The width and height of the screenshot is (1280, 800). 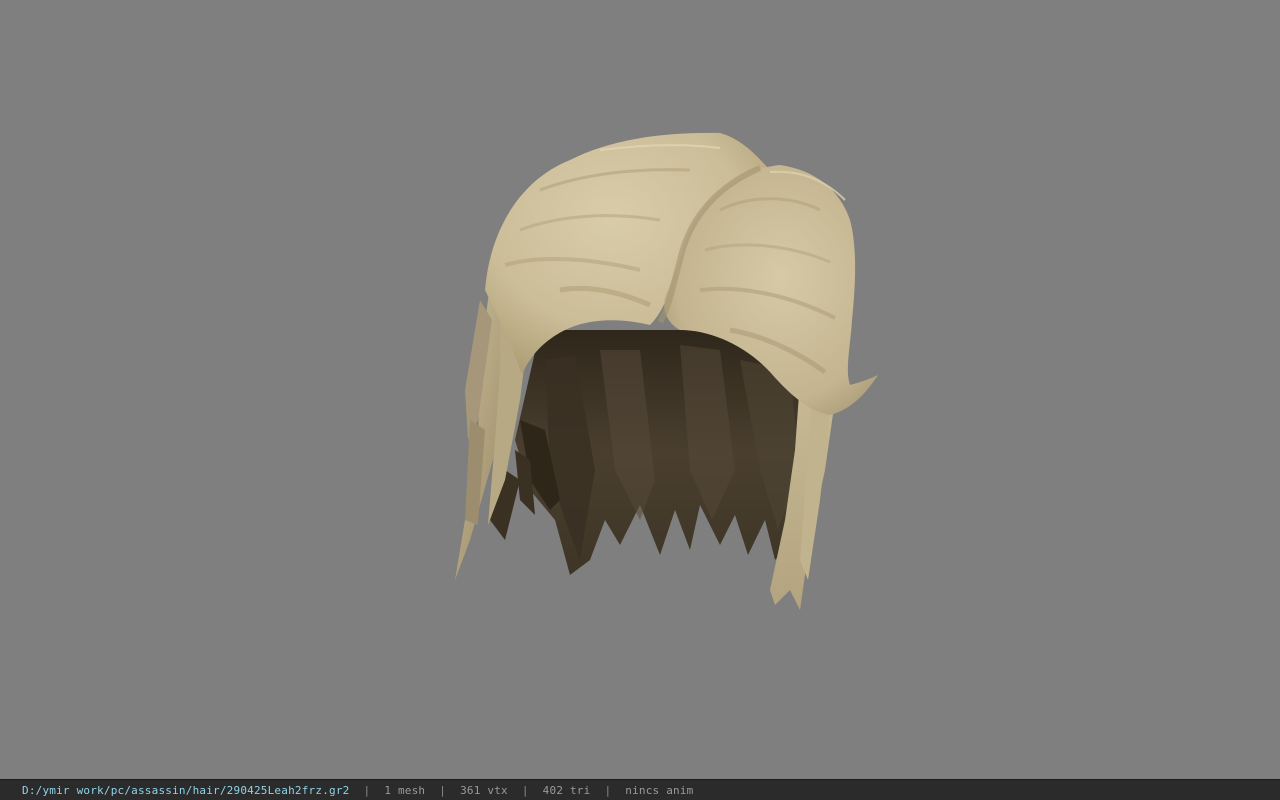 I want to click on triangle-count: 402 tri, so click(x=566, y=790).